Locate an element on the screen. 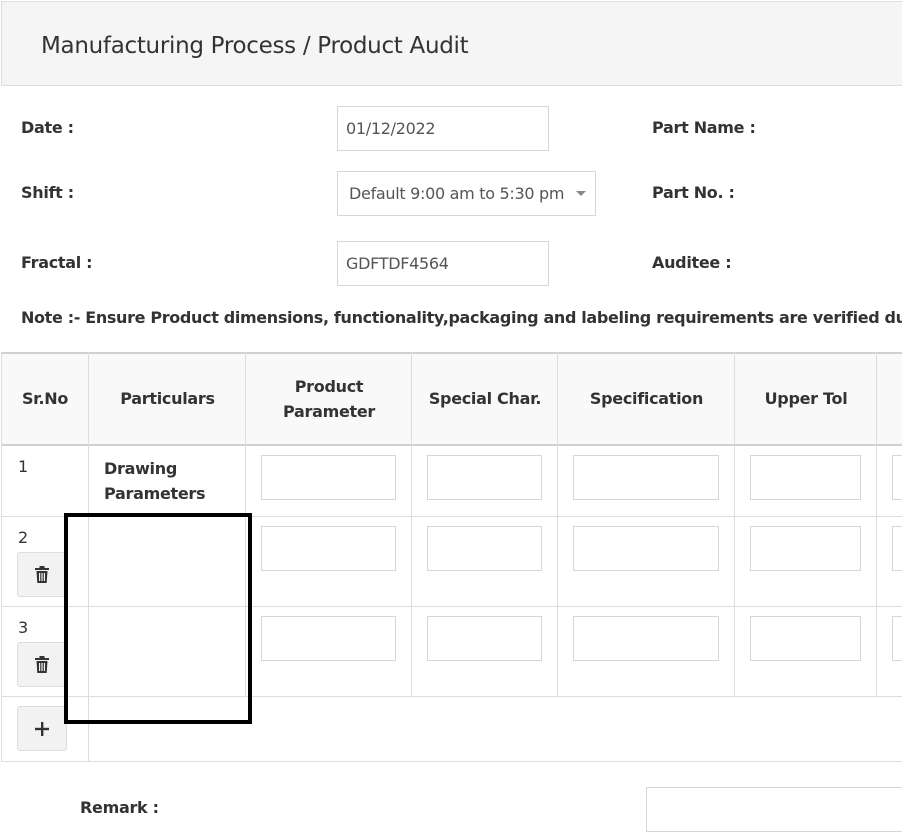 The width and height of the screenshot is (902, 840). remark-input is located at coordinates (774, 809).